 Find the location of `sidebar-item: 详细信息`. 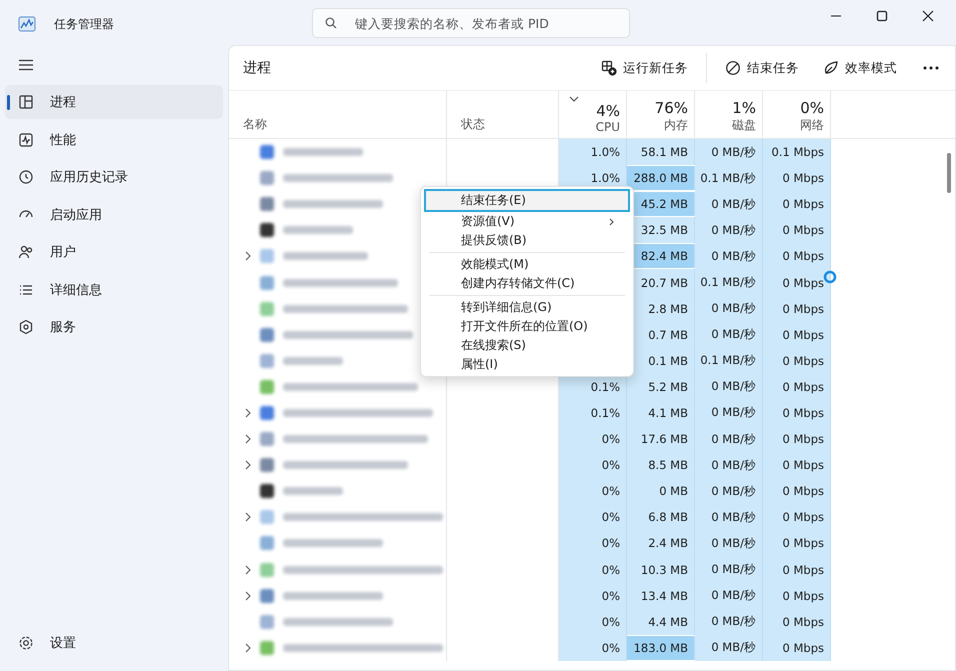

sidebar-item: 详细信息 is located at coordinates (114, 289).